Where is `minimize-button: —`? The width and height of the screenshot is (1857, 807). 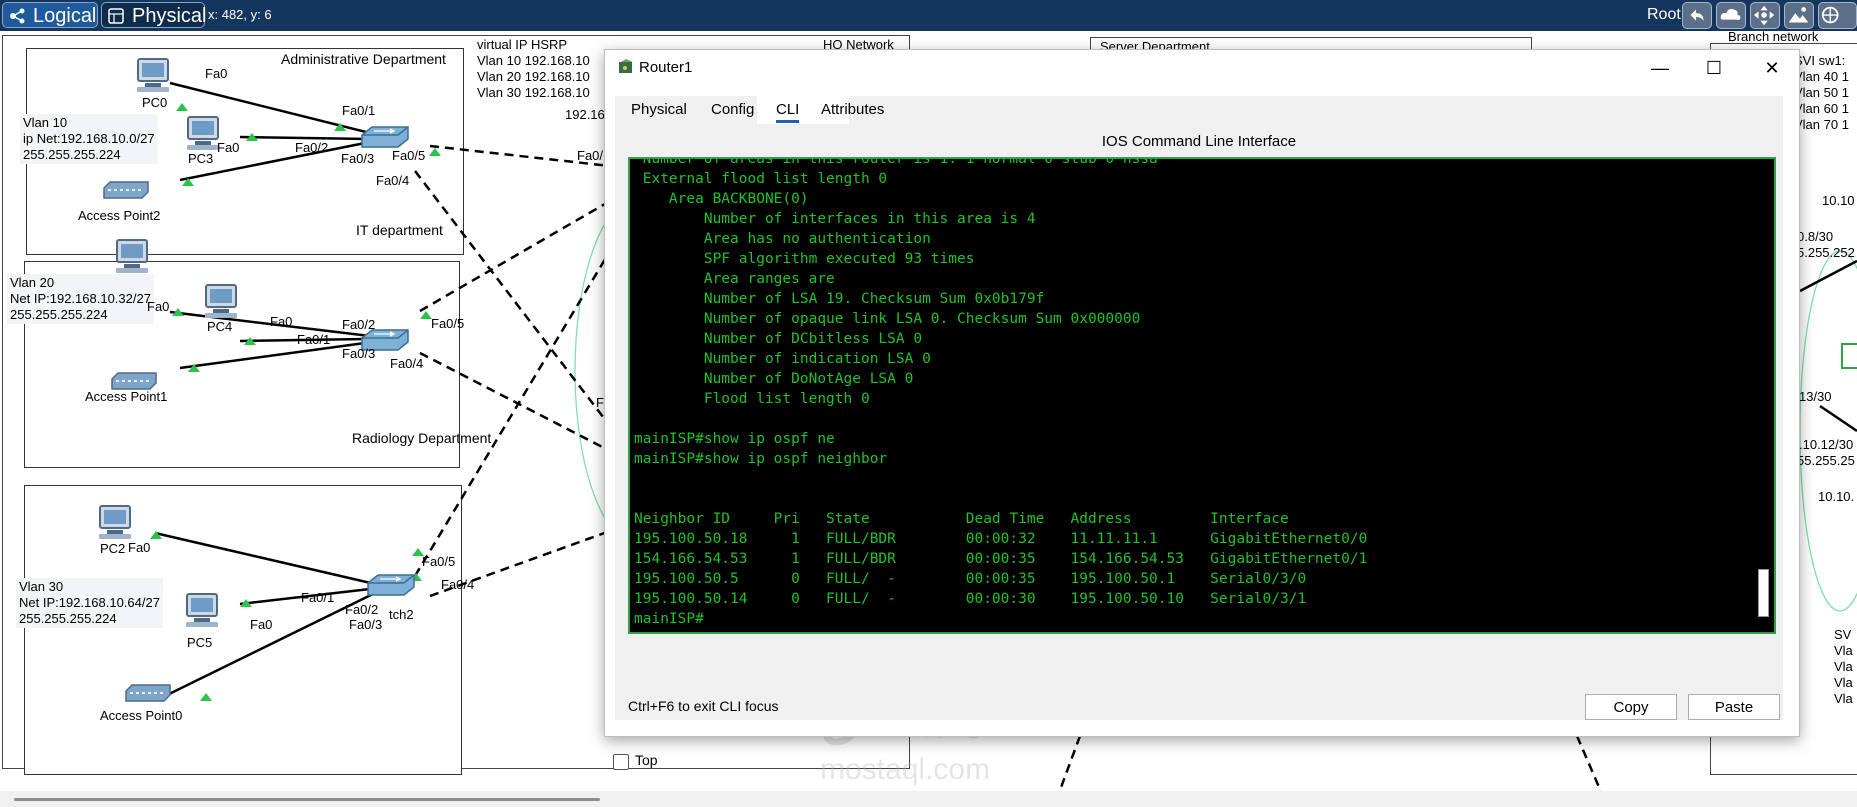
minimize-button: — is located at coordinates (1660, 68).